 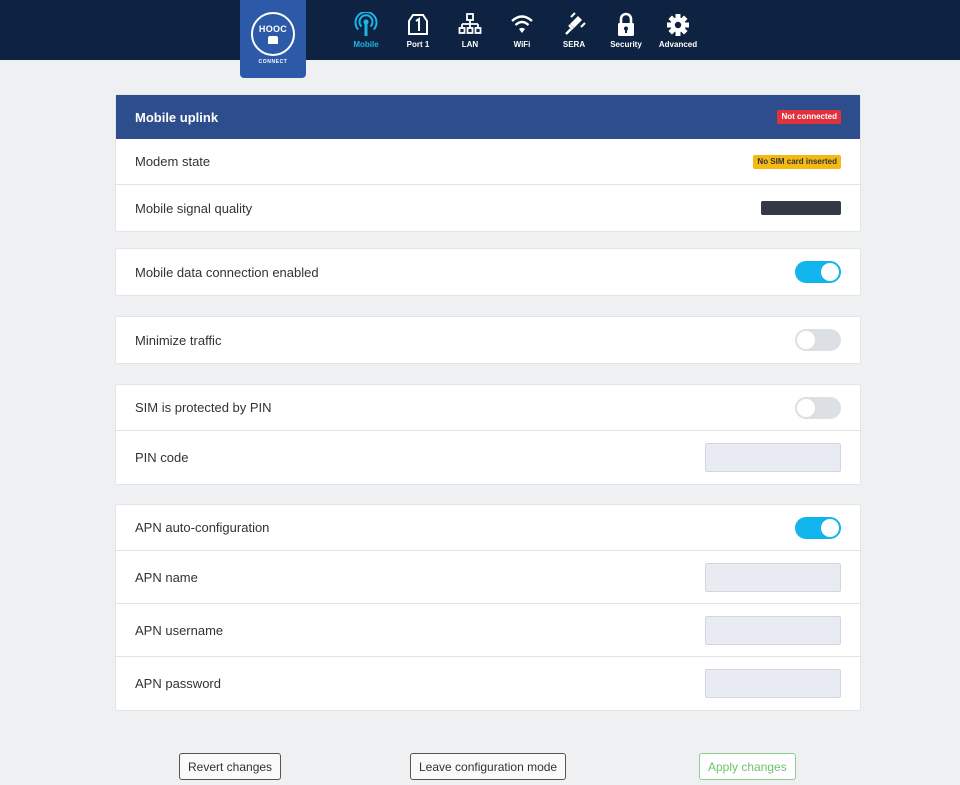 I want to click on apn-username-row: APN username, so click(x=488, y=630).